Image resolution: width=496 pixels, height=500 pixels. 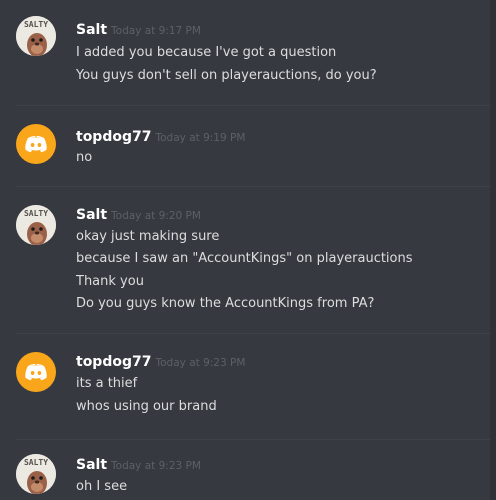 What do you see at coordinates (156, 31) in the screenshot?
I see `message-timestamp: Today at 9:17 PM` at bounding box center [156, 31].